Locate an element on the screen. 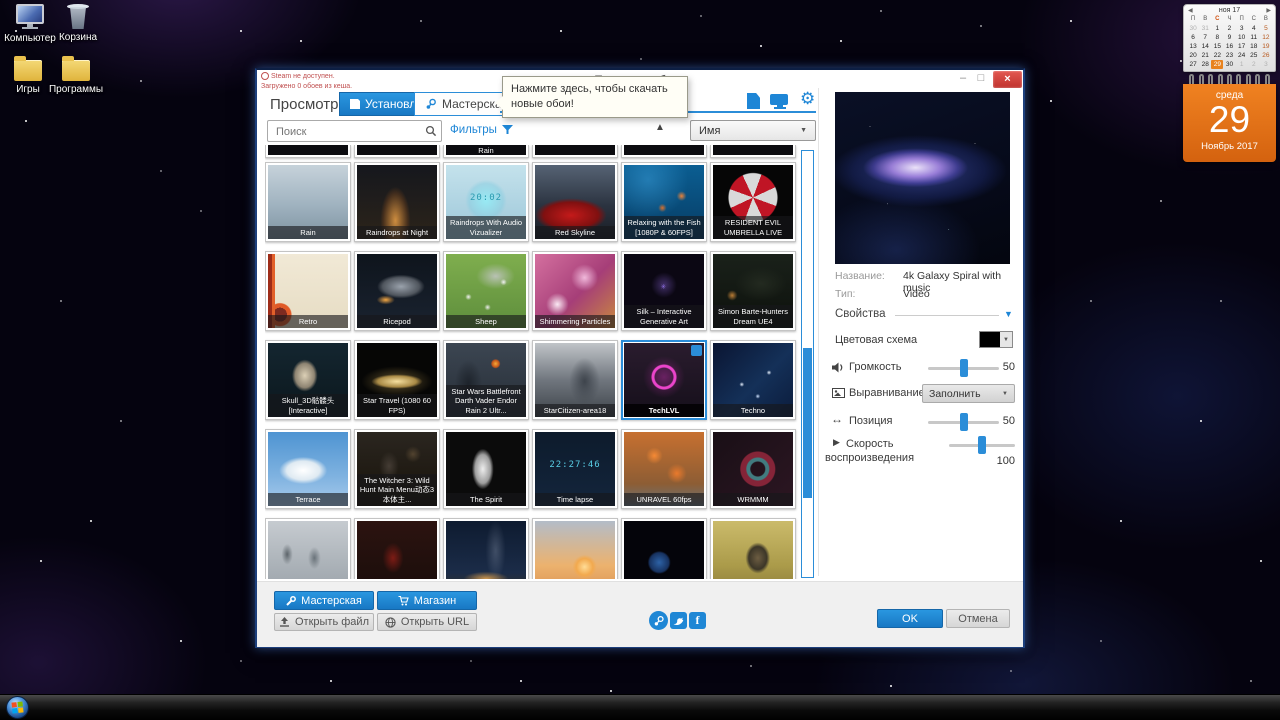 This screenshot has width=1280, height=720. wallpaper-tile: ✳ Silk – Interactive Generative Art is located at coordinates (664, 291).